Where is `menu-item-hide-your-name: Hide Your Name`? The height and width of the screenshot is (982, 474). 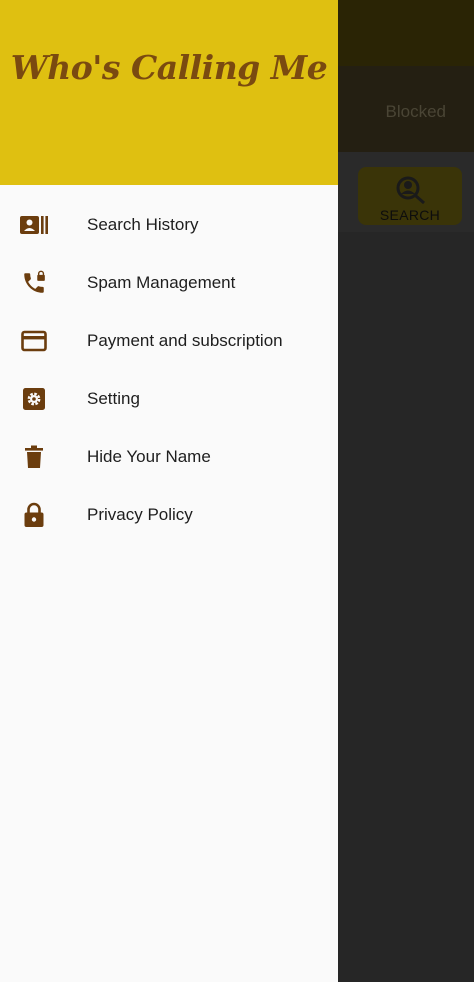
menu-item-hide-your-name: Hide Your Name is located at coordinates (169, 457).